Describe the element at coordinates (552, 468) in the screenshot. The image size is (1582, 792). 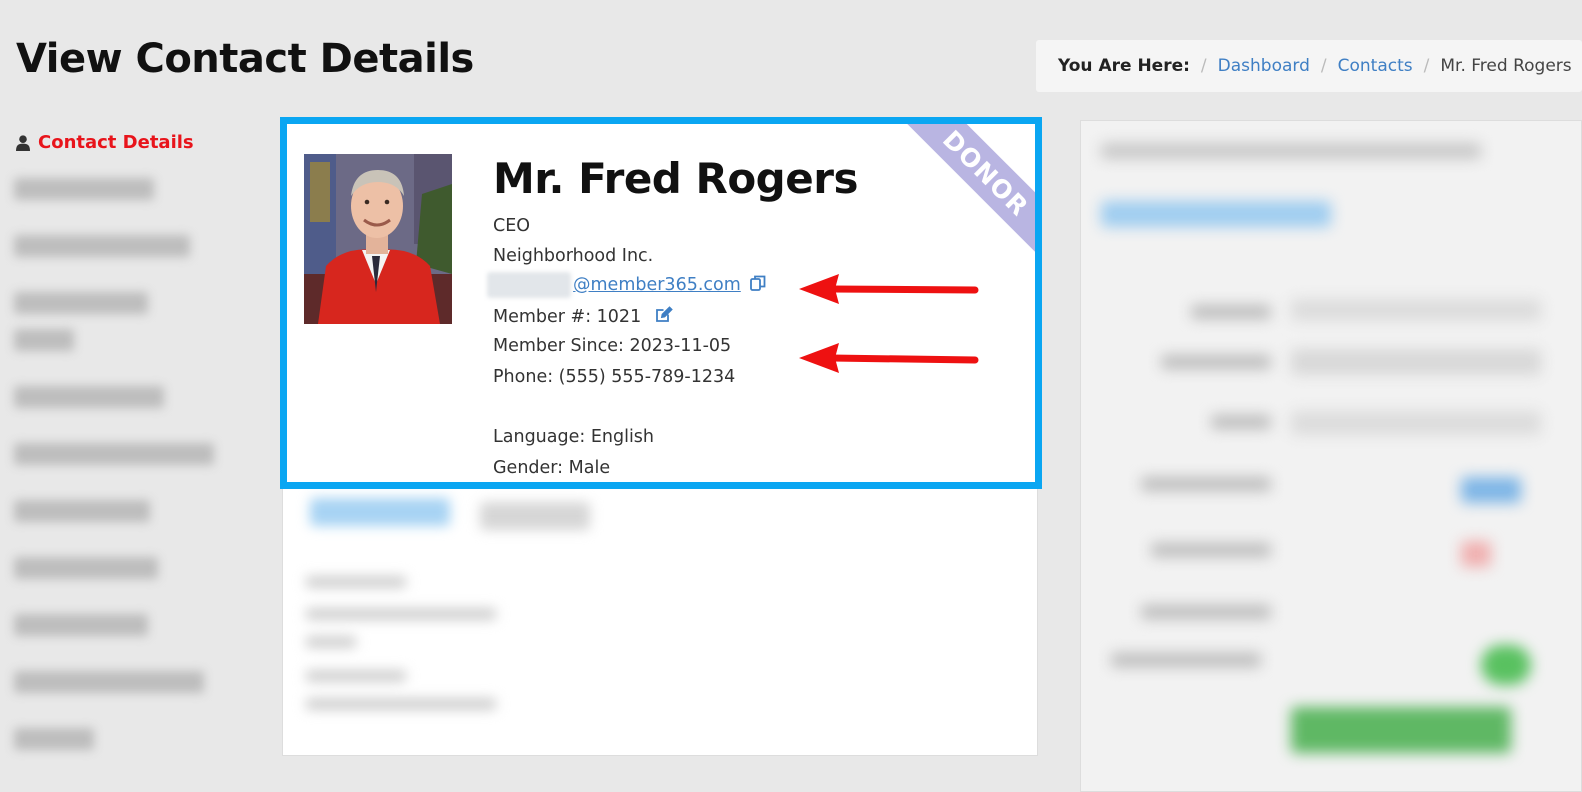
I see `contact-gender: Gender: Male` at that location.